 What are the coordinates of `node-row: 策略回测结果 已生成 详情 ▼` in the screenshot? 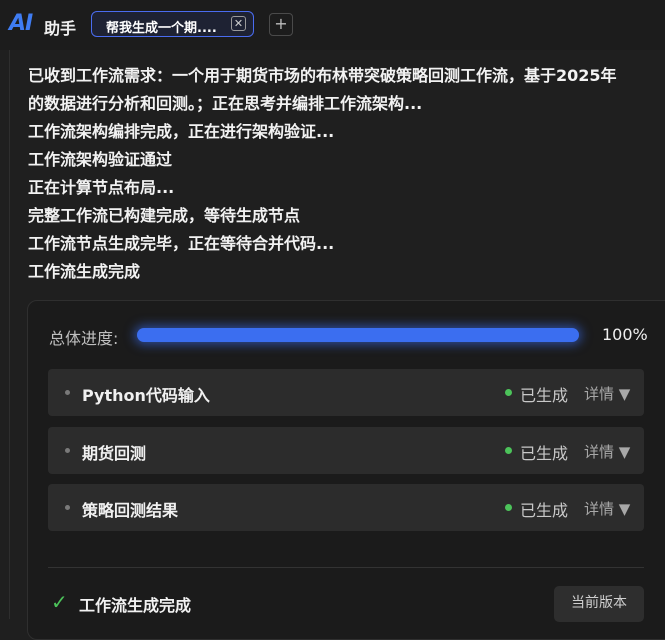 It's located at (346, 507).